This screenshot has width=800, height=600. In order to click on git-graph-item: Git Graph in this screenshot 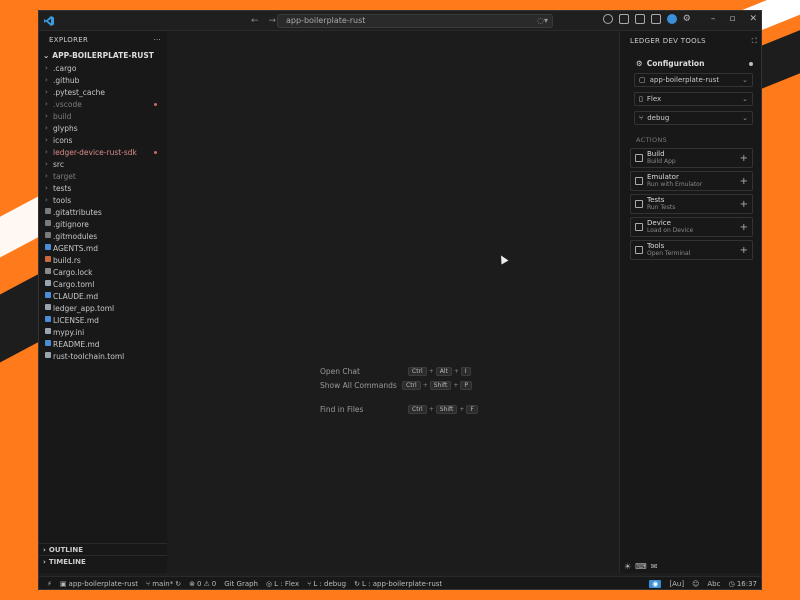, I will do `click(241, 584)`.